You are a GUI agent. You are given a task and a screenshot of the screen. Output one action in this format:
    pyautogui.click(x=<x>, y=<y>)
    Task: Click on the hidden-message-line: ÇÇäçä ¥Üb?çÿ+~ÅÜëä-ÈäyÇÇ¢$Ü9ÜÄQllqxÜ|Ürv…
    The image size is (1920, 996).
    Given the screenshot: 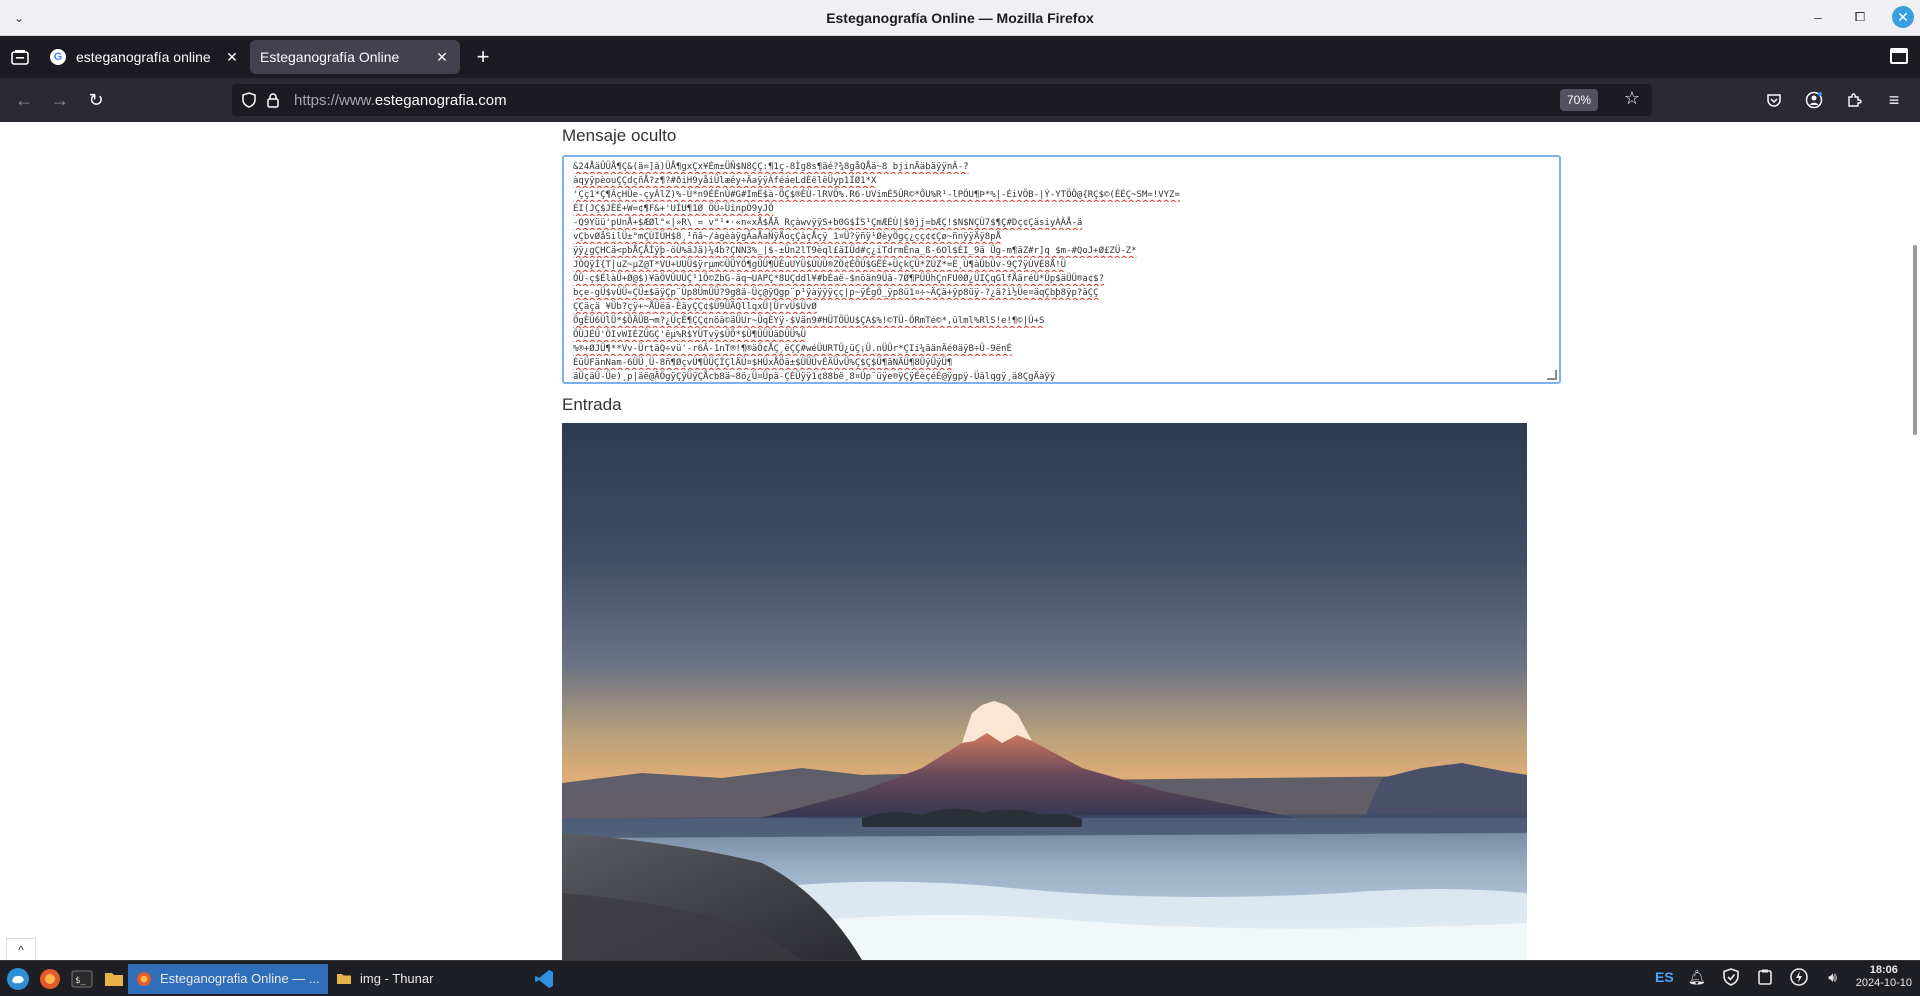 What is the action you would take?
    pyautogui.click(x=695, y=307)
    